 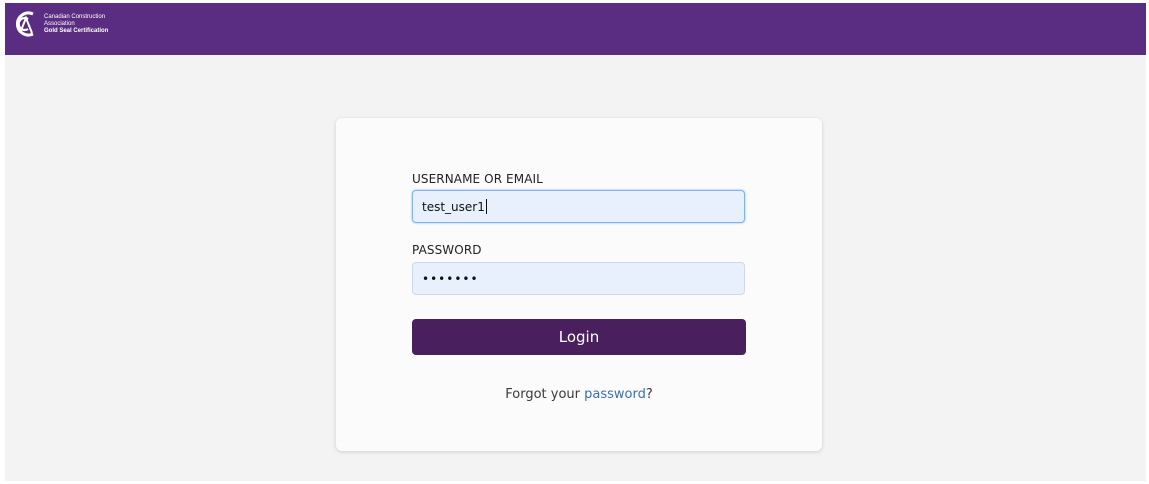 I want to click on forgot-prefix: Forgot your, so click(x=545, y=394).